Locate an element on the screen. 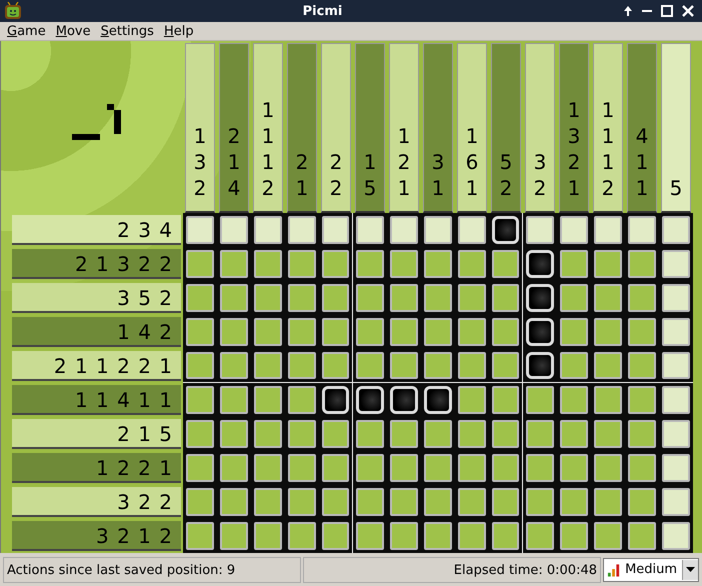 Image resolution: width=702 pixels, height=586 pixels. maximize-icon is located at coordinates (667, 11).